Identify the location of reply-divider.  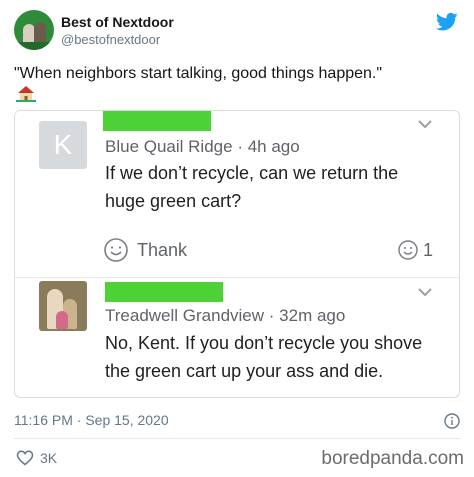
(237, 277).